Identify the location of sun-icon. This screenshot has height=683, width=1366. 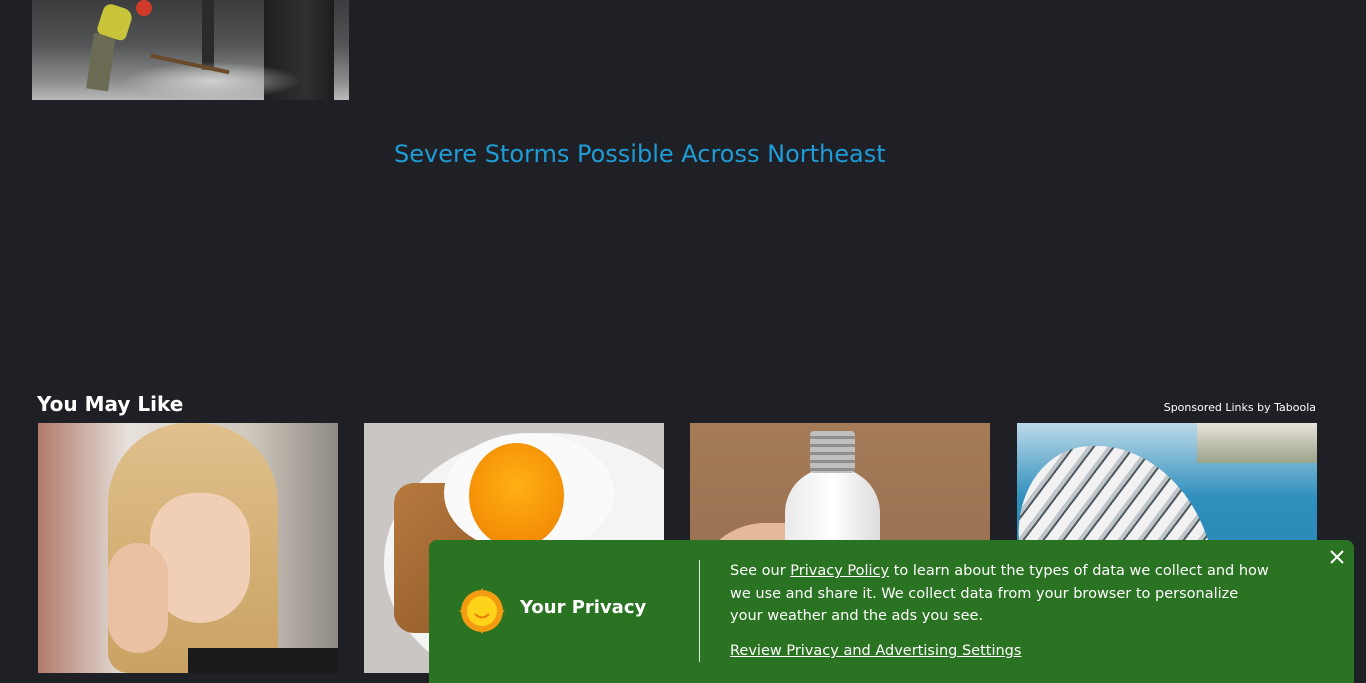
(482, 611).